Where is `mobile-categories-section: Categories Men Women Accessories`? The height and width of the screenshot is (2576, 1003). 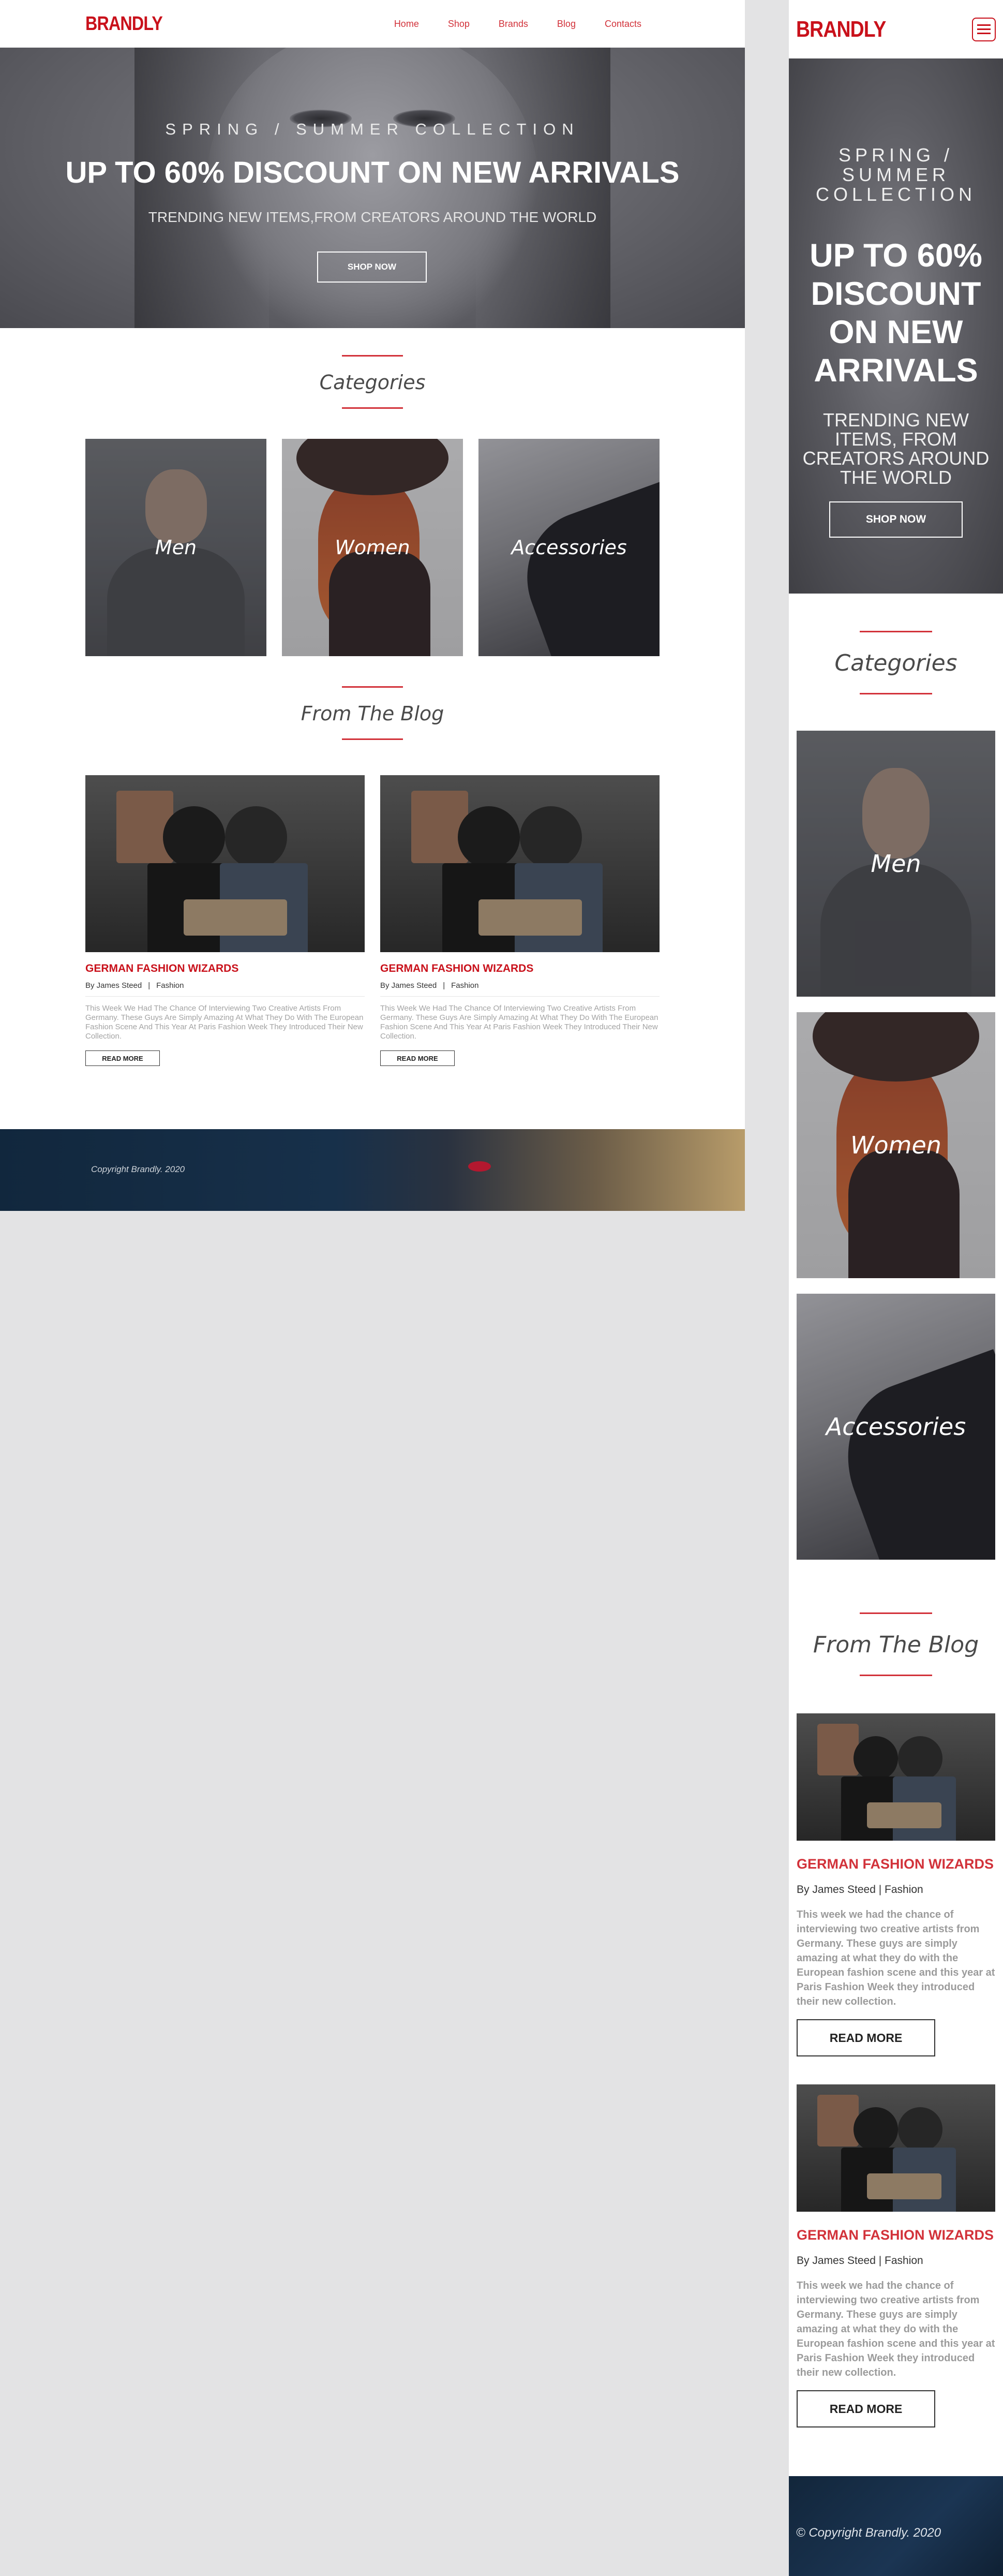
mobile-categories-section: Categories Men Women Accessories is located at coordinates (896, 1077).